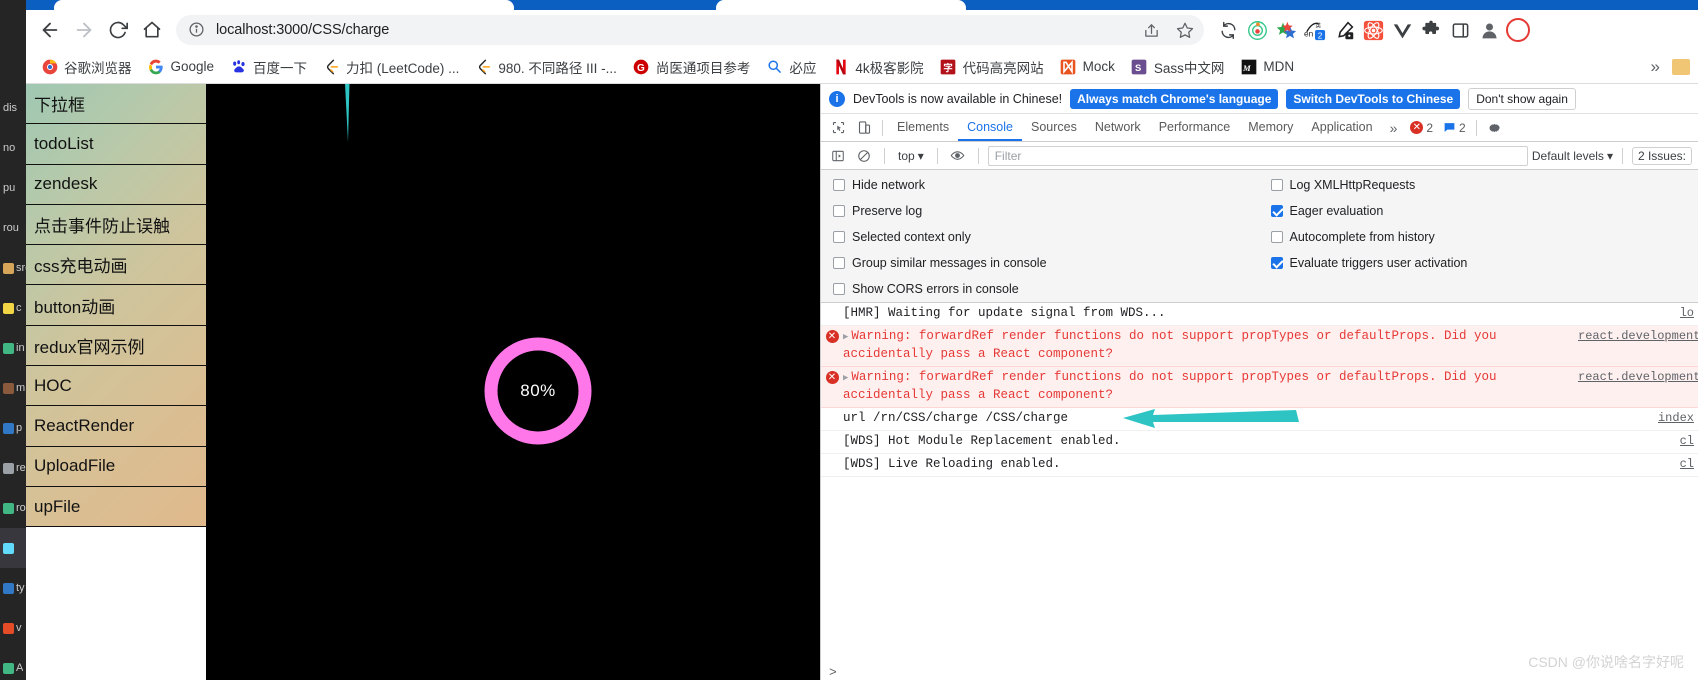  Describe the element at coordinates (864, 156) in the screenshot. I see `clear-console-icon` at that location.